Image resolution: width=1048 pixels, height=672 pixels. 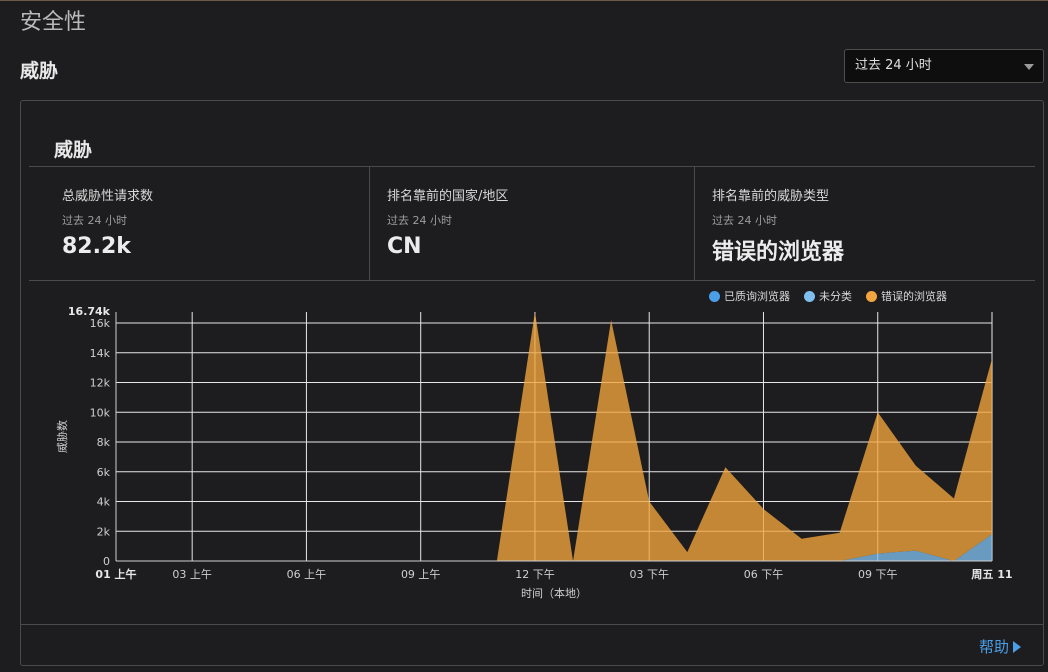 I want to click on y-tick-label: 4k, so click(x=104, y=502).